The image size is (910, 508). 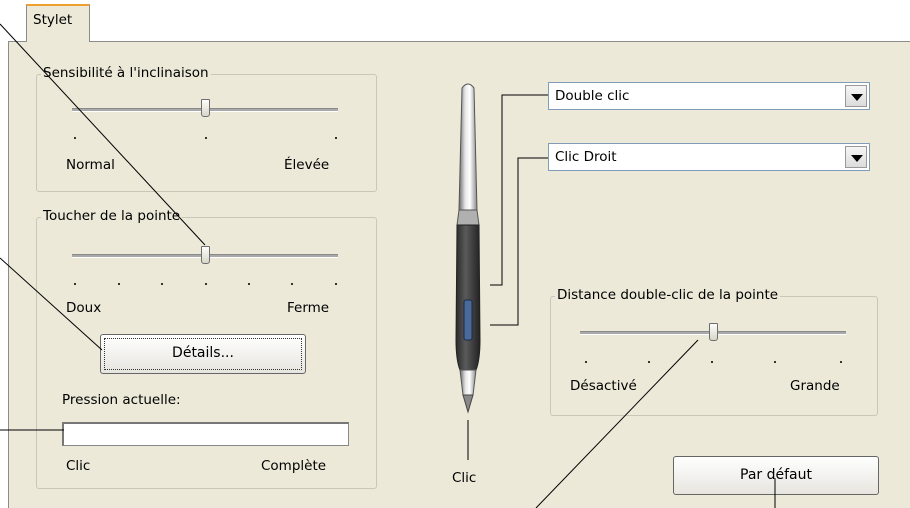 I want to click on pressure-meter, so click(x=205, y=434).